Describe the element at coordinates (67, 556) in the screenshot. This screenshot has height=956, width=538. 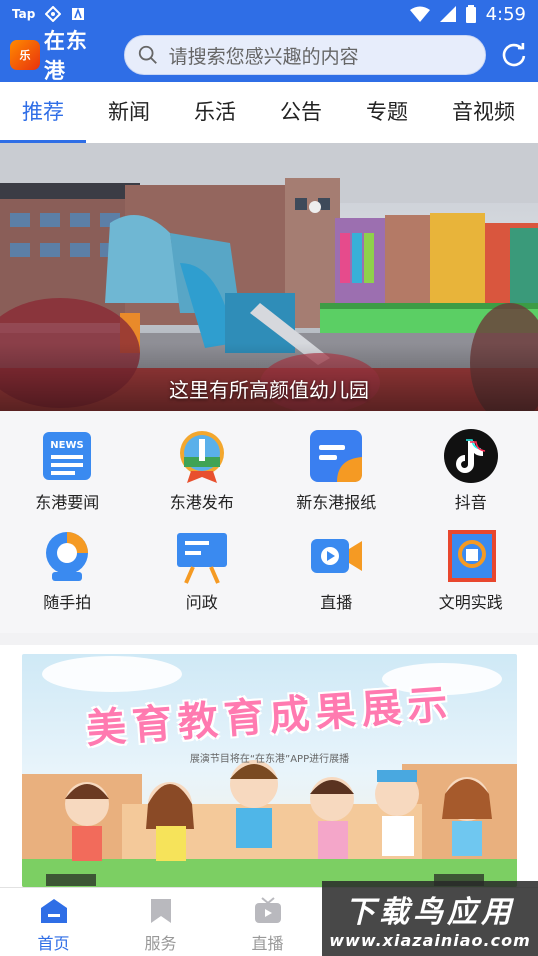
I see `camera-icon` at that location.